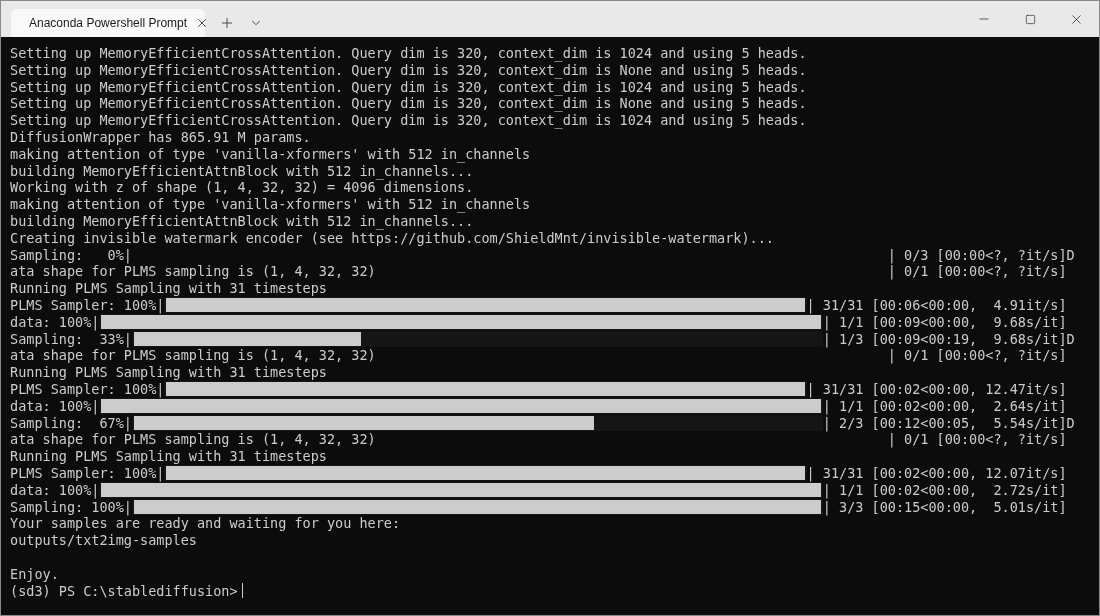 Image resolution: width=1100 pixels, height=616 pixels. I want to click on progress-stats: | 31/31 [00:06<00:00, 4.91it/s], so click(936, 305).